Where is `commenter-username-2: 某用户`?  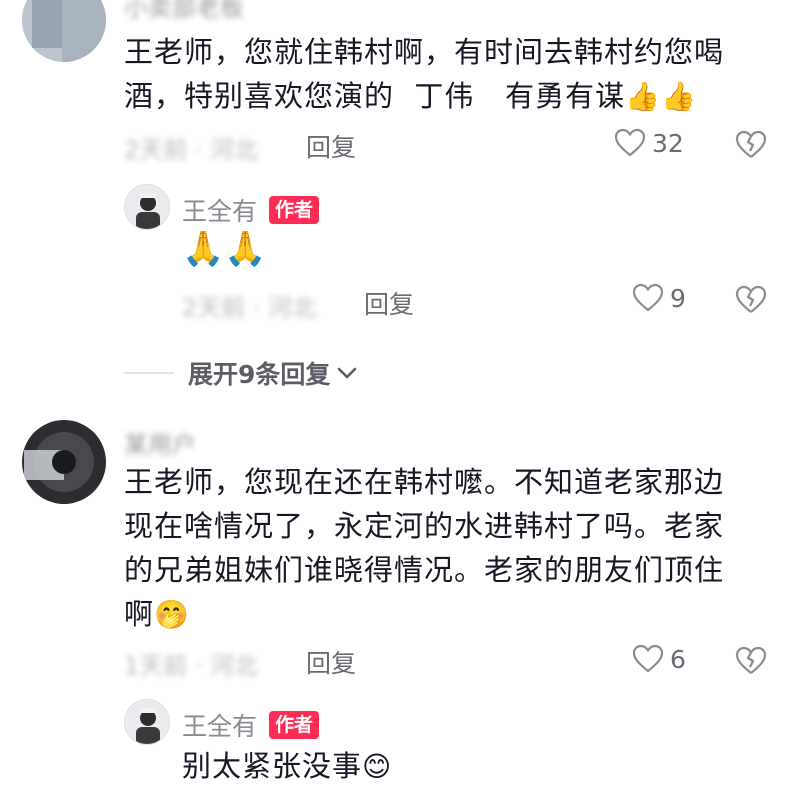 commenter-username-2: 某用户 is located at coordinates (160, 442).